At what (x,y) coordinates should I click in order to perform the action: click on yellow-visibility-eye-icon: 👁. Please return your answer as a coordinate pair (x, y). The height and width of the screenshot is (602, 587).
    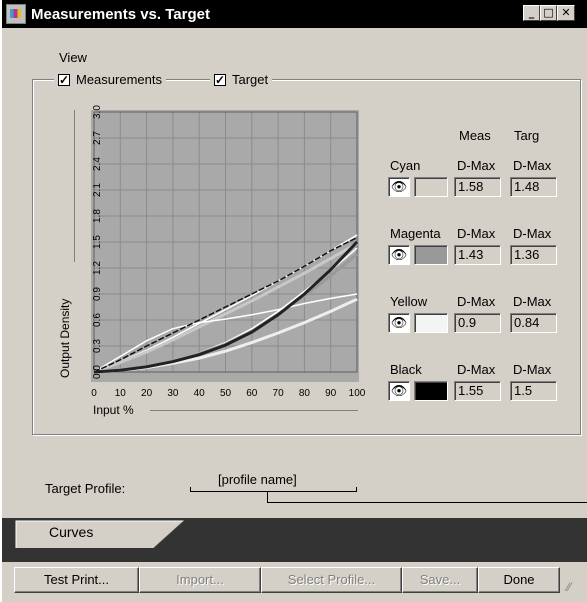
    Looking at the image, I should click on (399, 323).